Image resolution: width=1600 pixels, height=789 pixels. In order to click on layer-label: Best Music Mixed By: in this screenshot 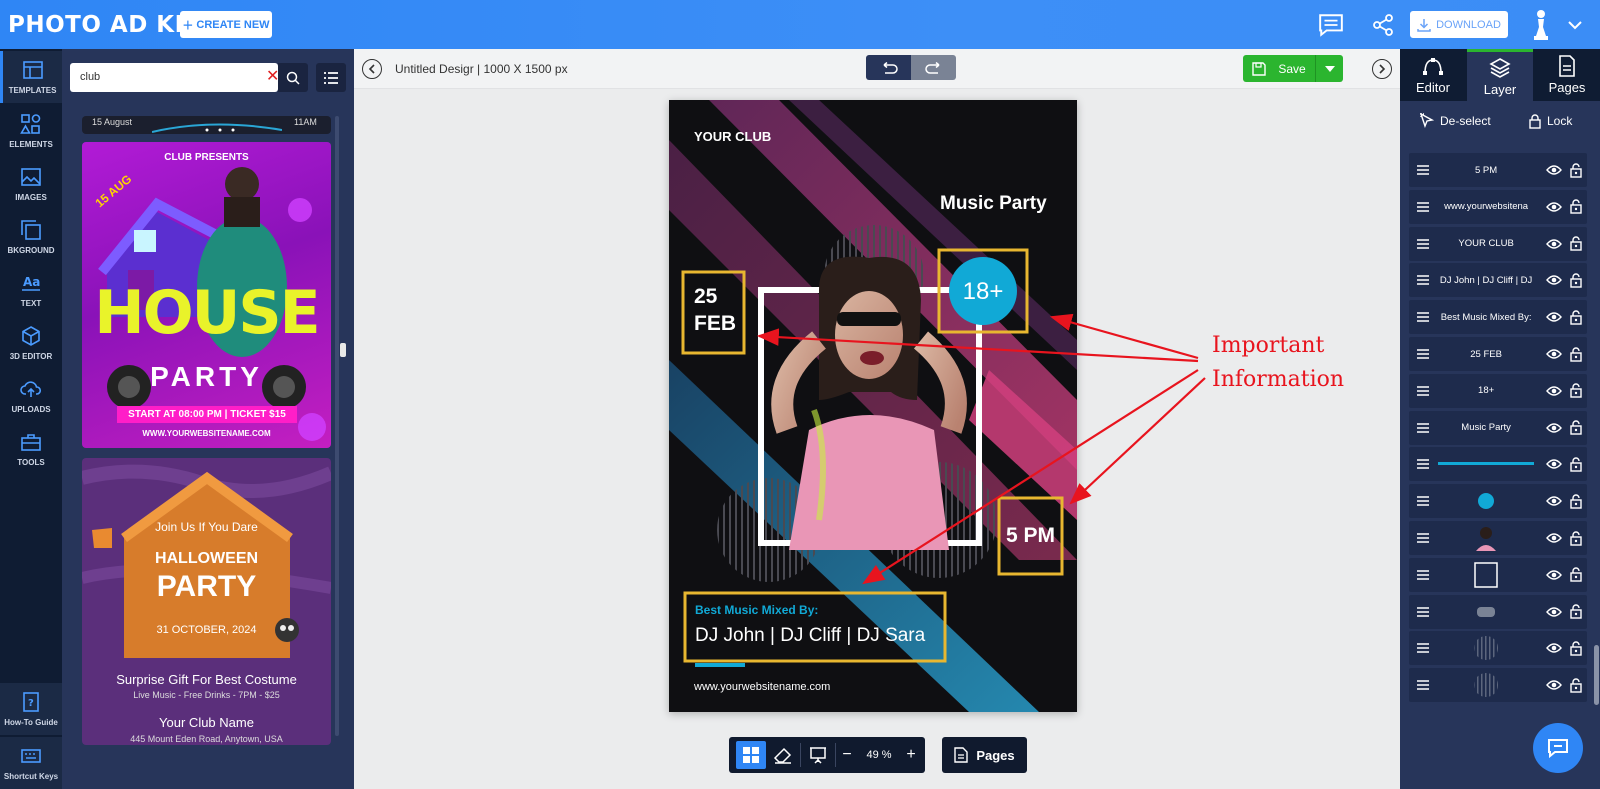, I will do `click(1486, 317)`.